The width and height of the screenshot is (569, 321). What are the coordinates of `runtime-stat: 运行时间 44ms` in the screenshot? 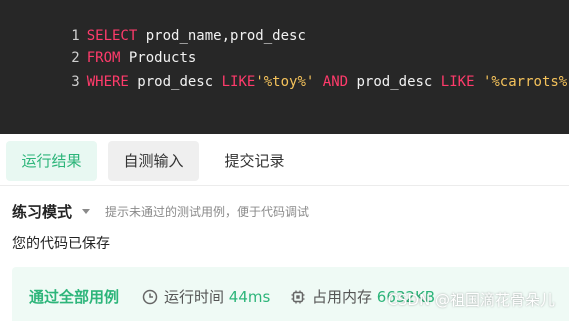 It's located at (212, 297).